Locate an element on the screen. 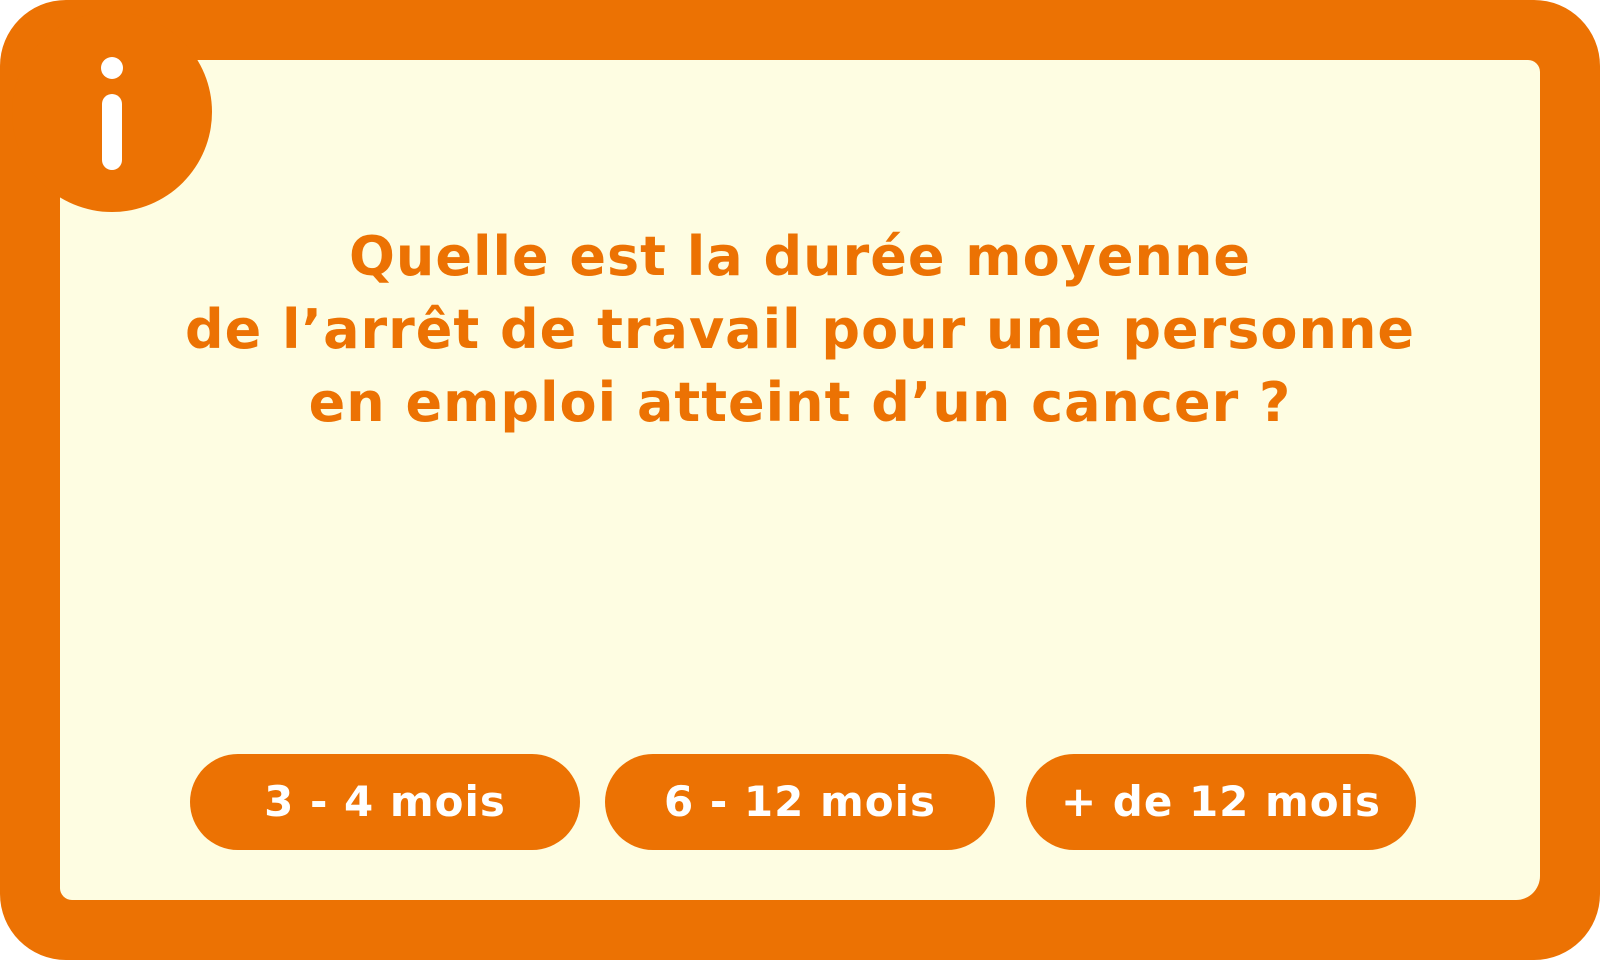  question-line-2: de l’arrêt de travail pour une personne is located at coordinates (800, 329).